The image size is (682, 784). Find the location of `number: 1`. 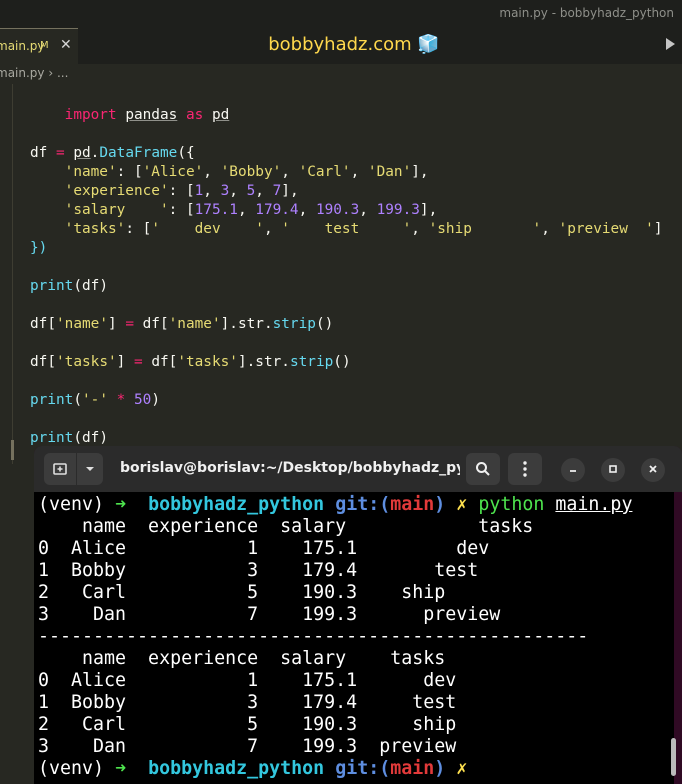

number: 1 is located at coordinates (199, 191).